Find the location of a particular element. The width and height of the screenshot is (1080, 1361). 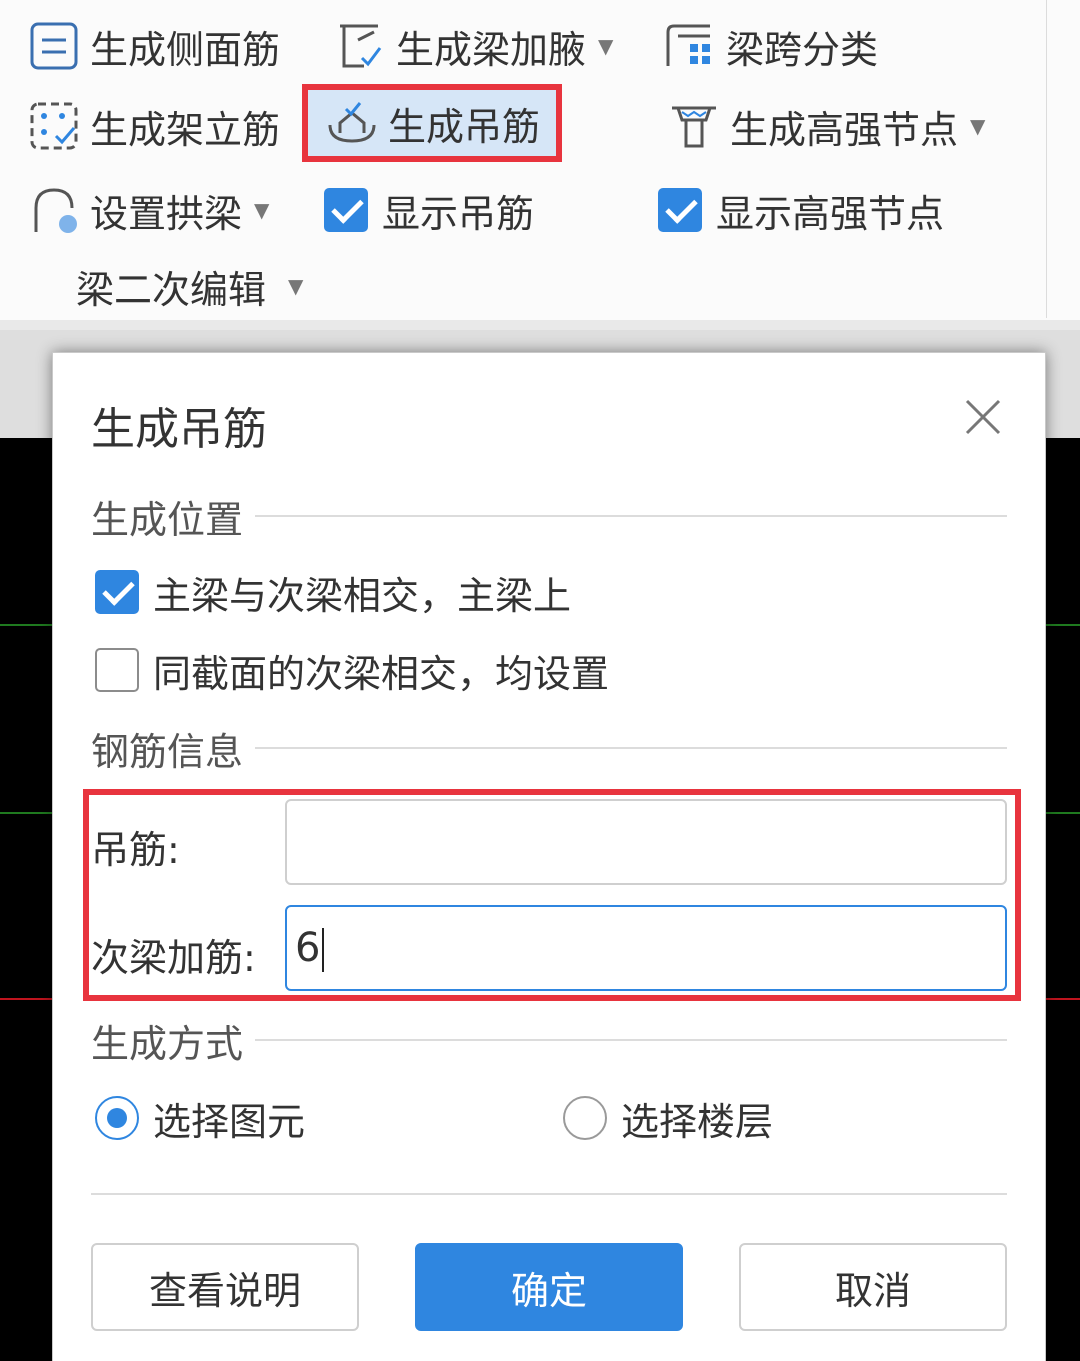

ribbon-separator is located at coordinates (1046, 159).